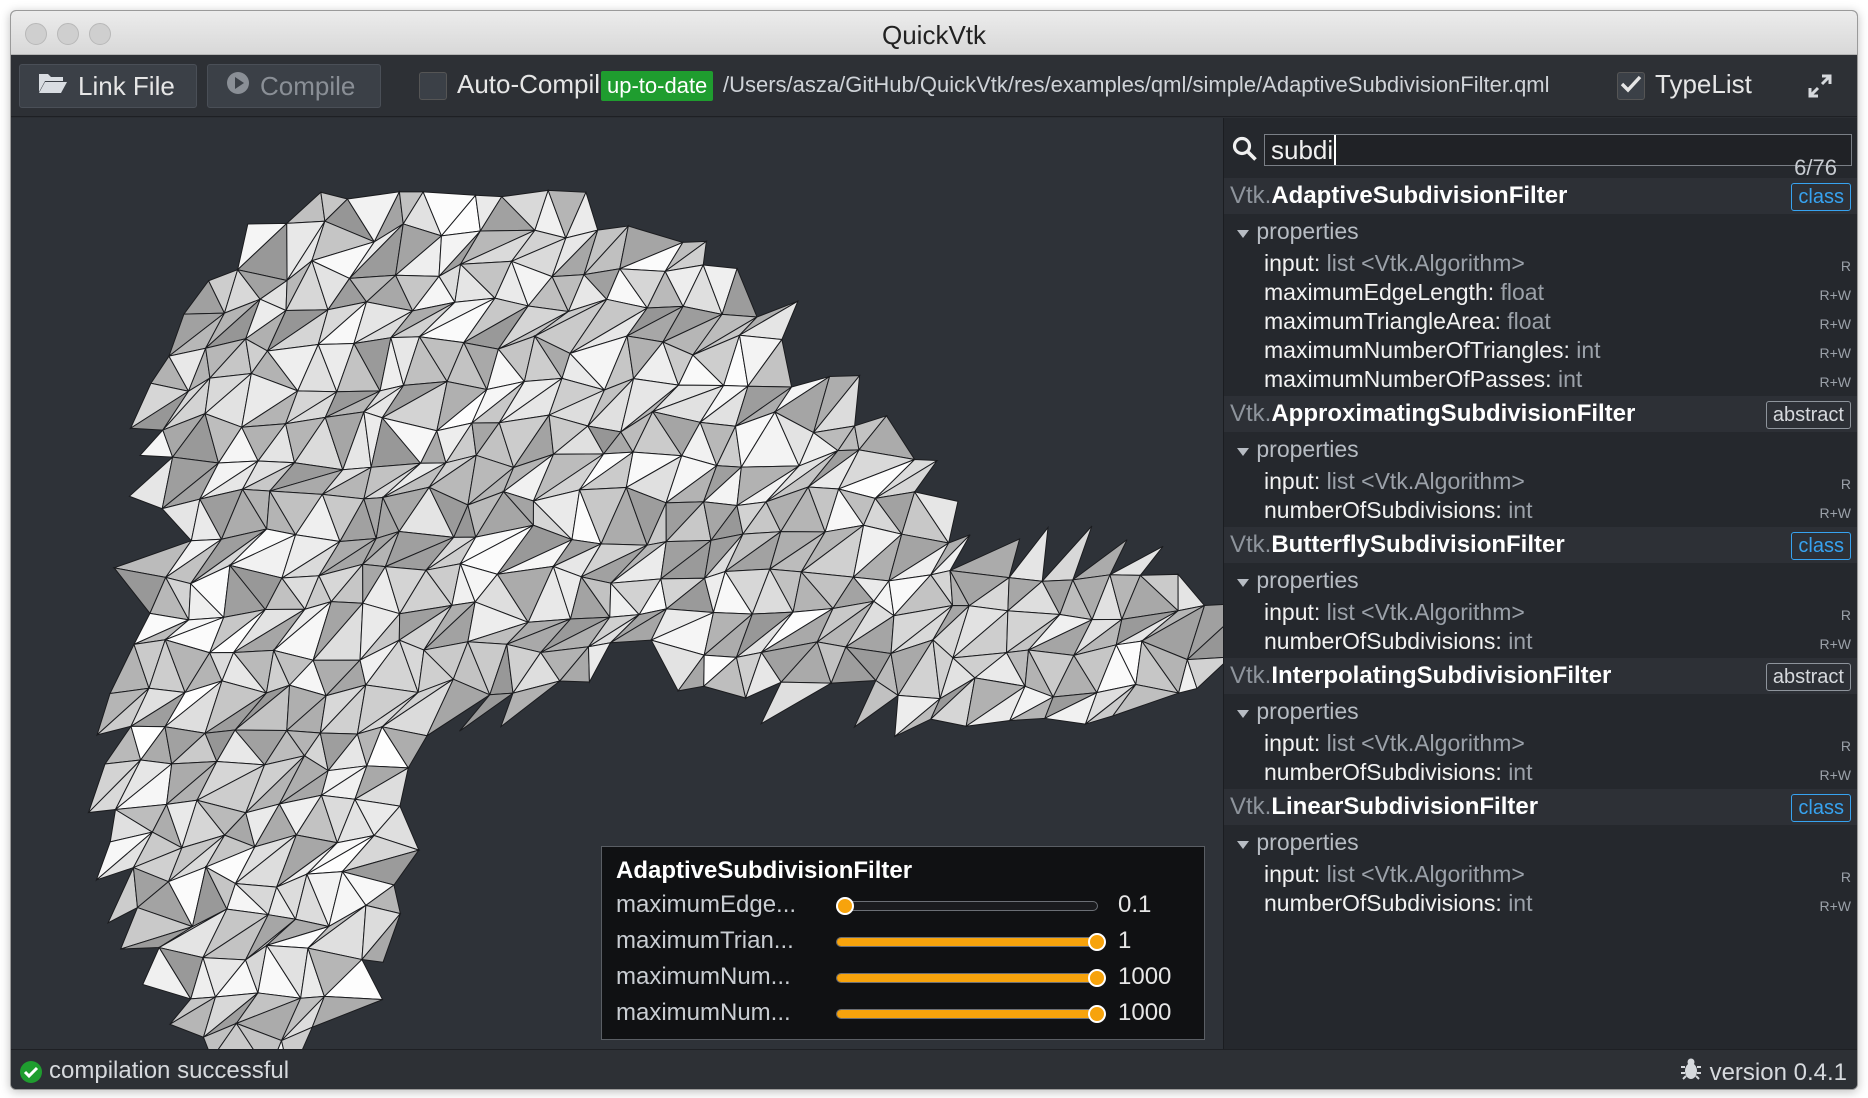 Image resolution: width=1868 pixels, height=1098 pixels. I want to click on typelist-label: TypeList, so click(1703, 84).